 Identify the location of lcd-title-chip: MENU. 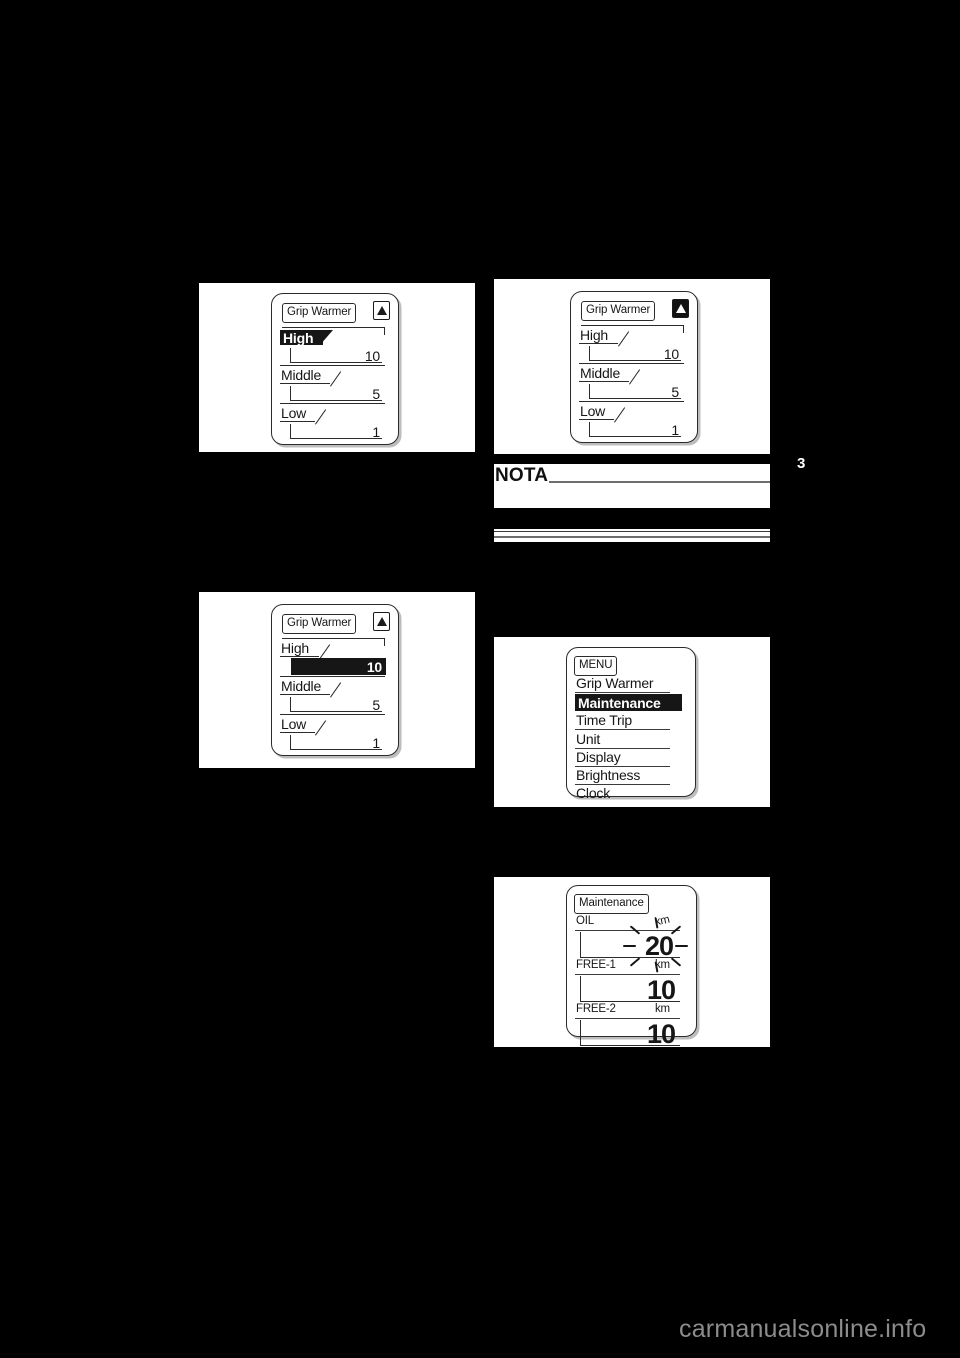
(596, 666).